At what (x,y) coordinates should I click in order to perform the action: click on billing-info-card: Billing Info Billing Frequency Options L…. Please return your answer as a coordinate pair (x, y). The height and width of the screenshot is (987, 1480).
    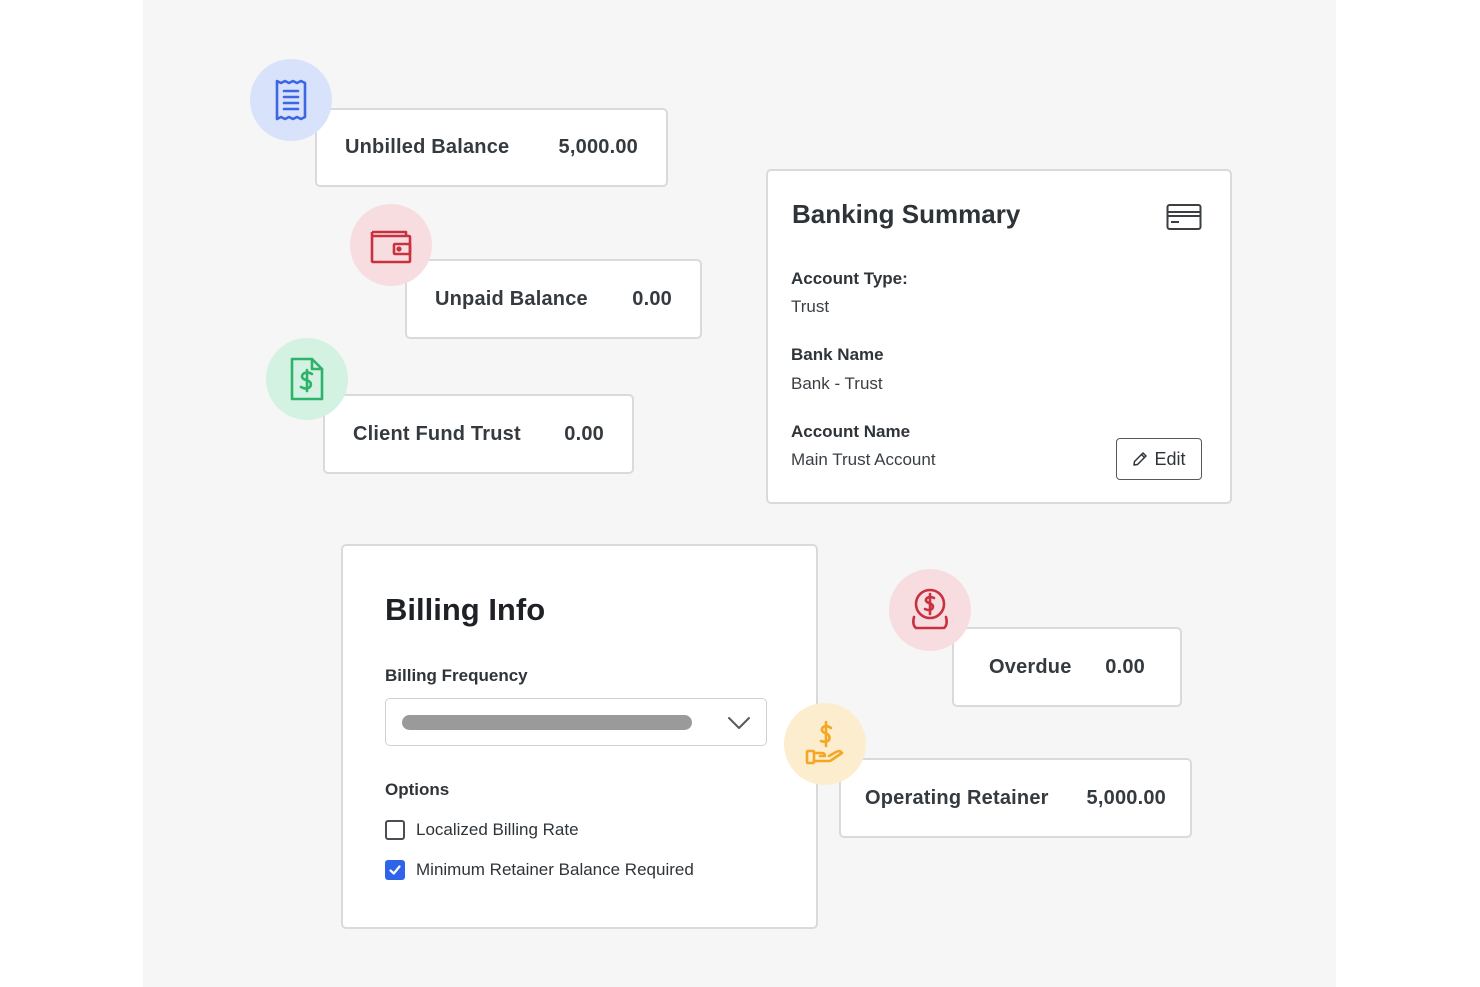
    Looking at the image, I should click on (579, 736).